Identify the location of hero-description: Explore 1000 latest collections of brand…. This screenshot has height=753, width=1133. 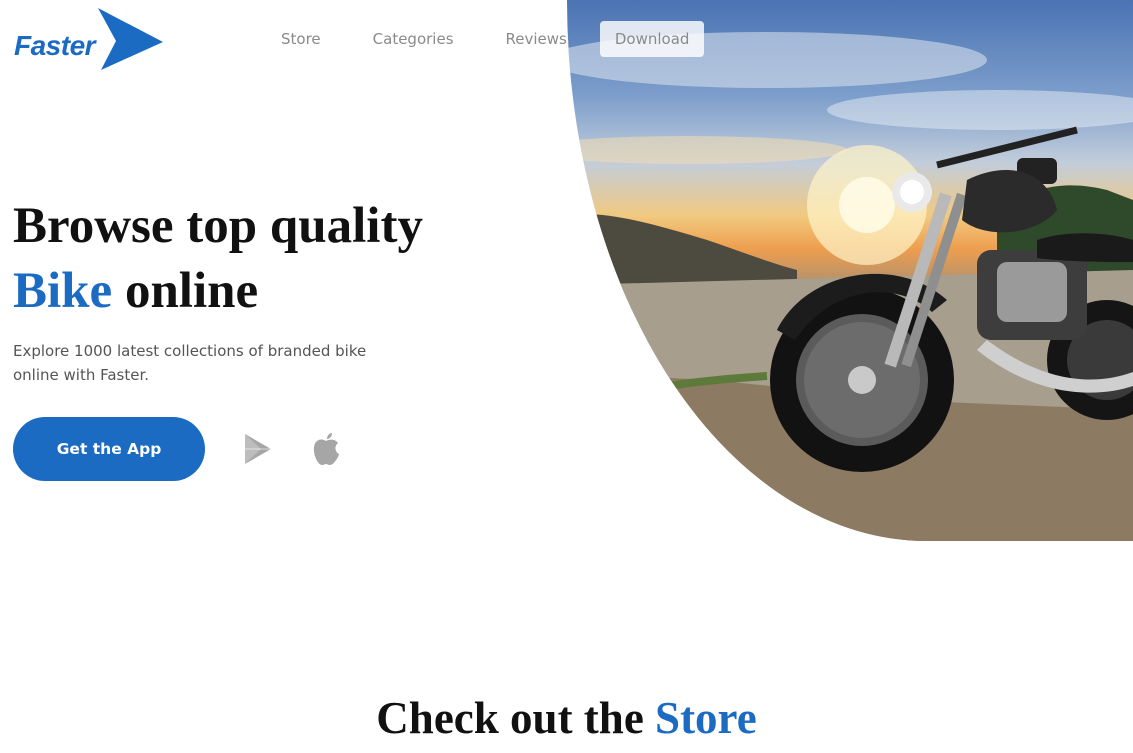
(190, 363).